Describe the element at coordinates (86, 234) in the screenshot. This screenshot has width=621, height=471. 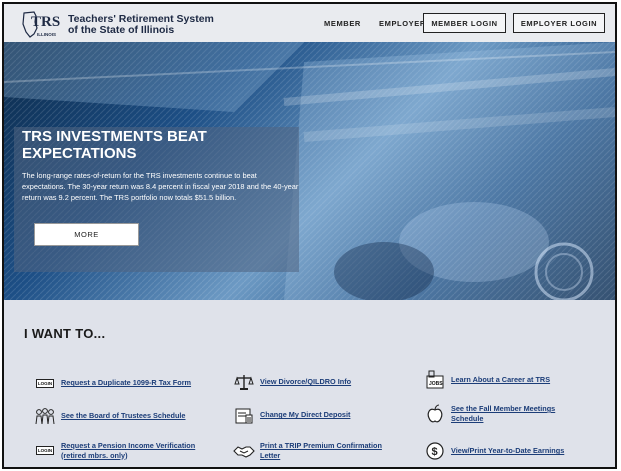
I see `more-button: MORE` at that location.